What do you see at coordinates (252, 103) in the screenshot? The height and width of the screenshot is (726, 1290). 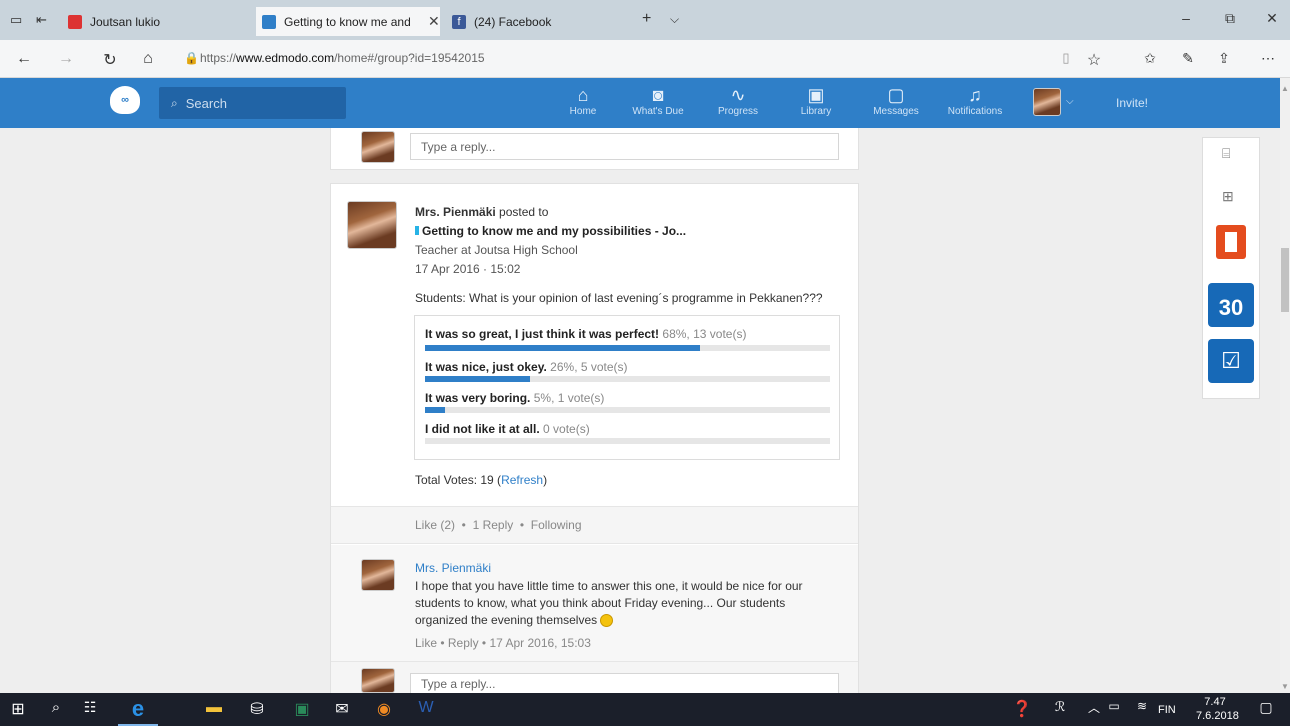 I see `search-input: ⌕ Search` at bounding box center [252, 103].